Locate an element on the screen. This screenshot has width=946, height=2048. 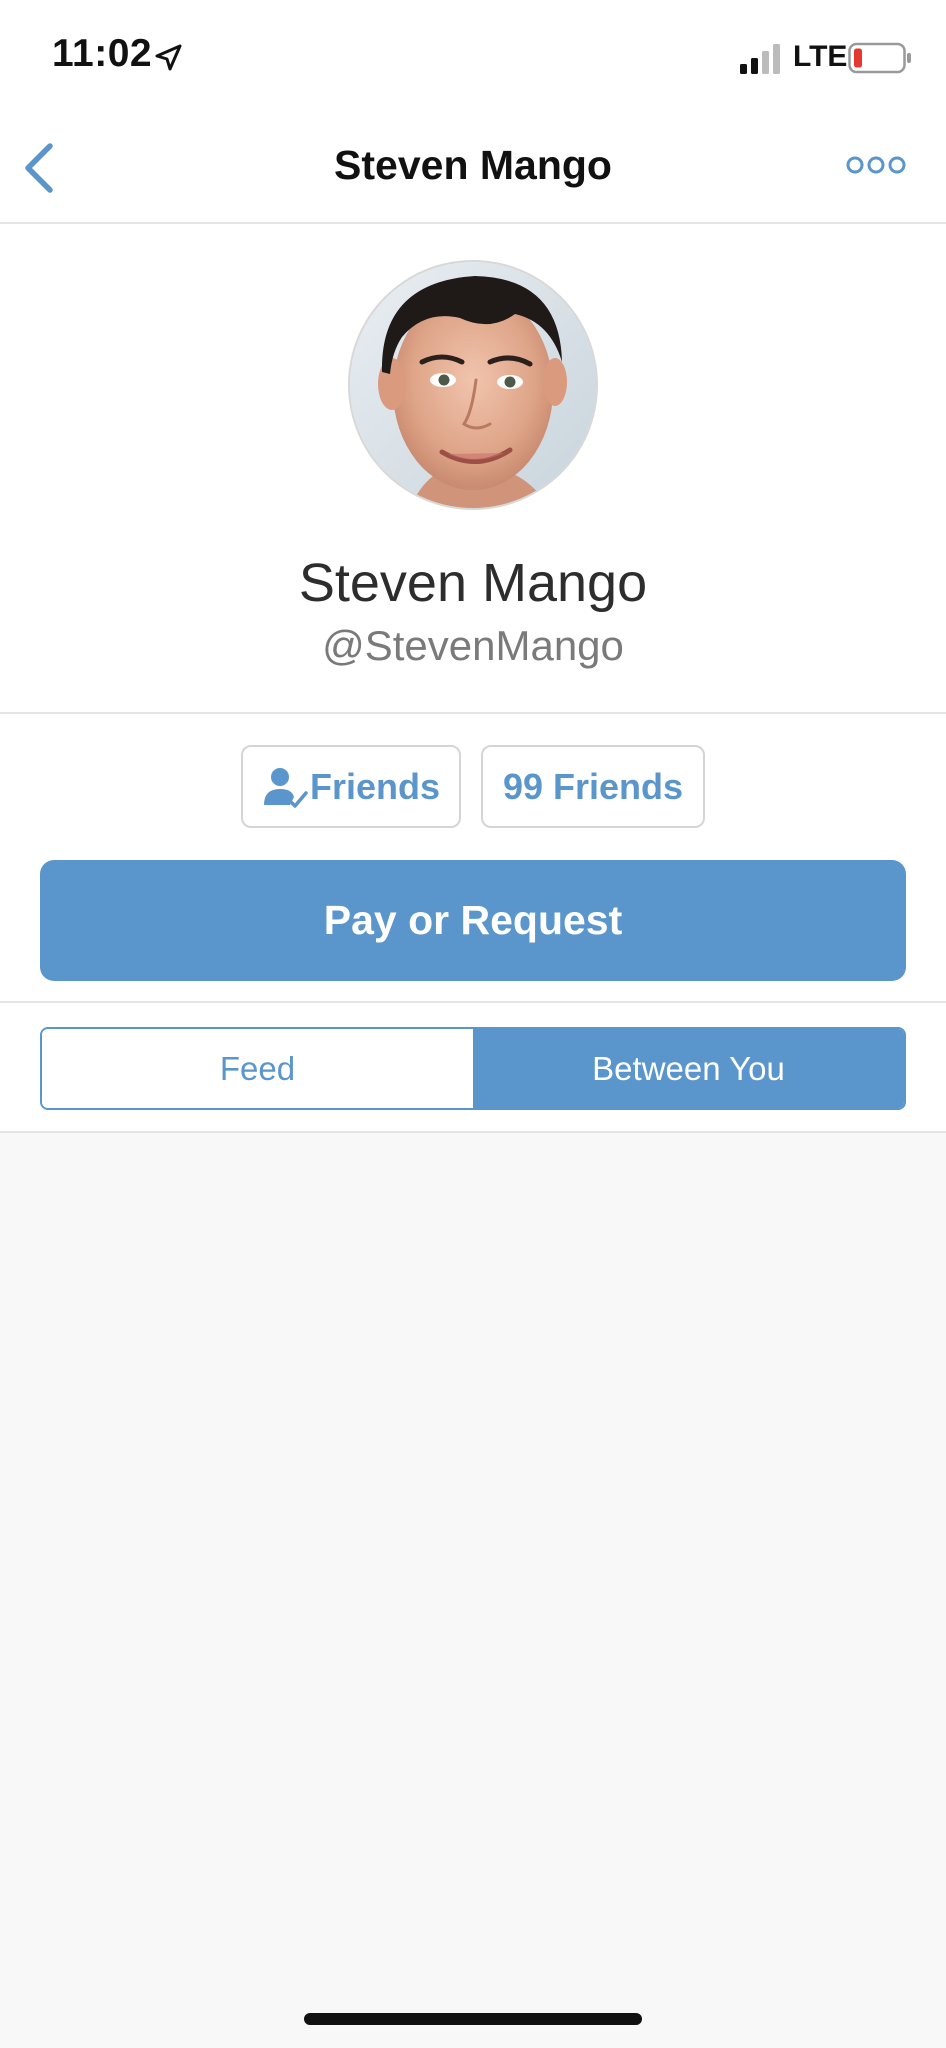
tab-feed-label: Feed is located at coordinates (257, 1068).